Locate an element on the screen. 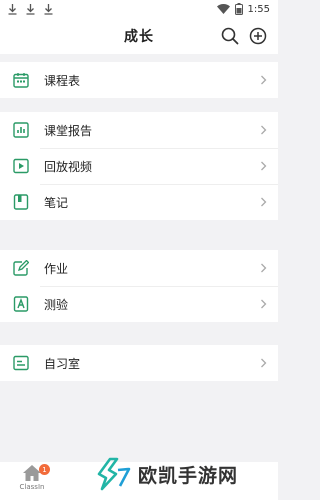  menu-item-label: 课堂报告 is located at coordinates (68, 130).